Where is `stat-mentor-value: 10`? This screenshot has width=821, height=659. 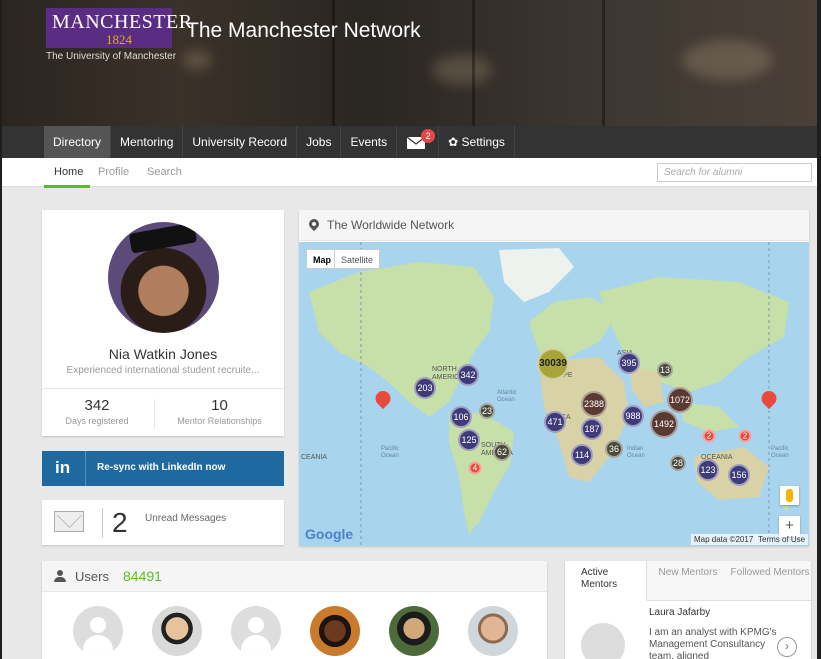
stat-mentor-value: 10 is located at coordinates (219, 405).